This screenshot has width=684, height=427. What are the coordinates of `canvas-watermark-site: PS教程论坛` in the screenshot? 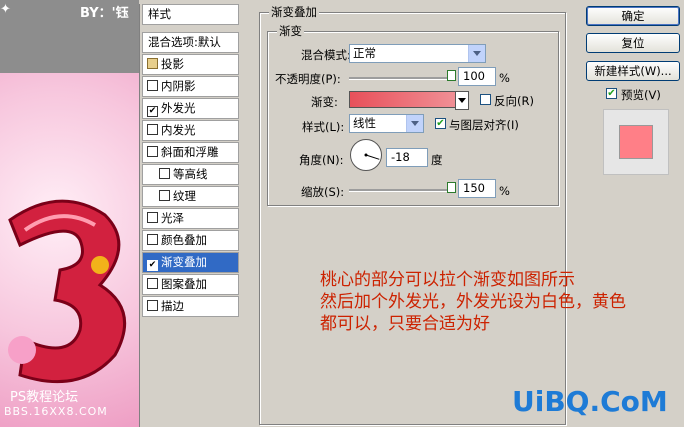 It's located at (44, 397).